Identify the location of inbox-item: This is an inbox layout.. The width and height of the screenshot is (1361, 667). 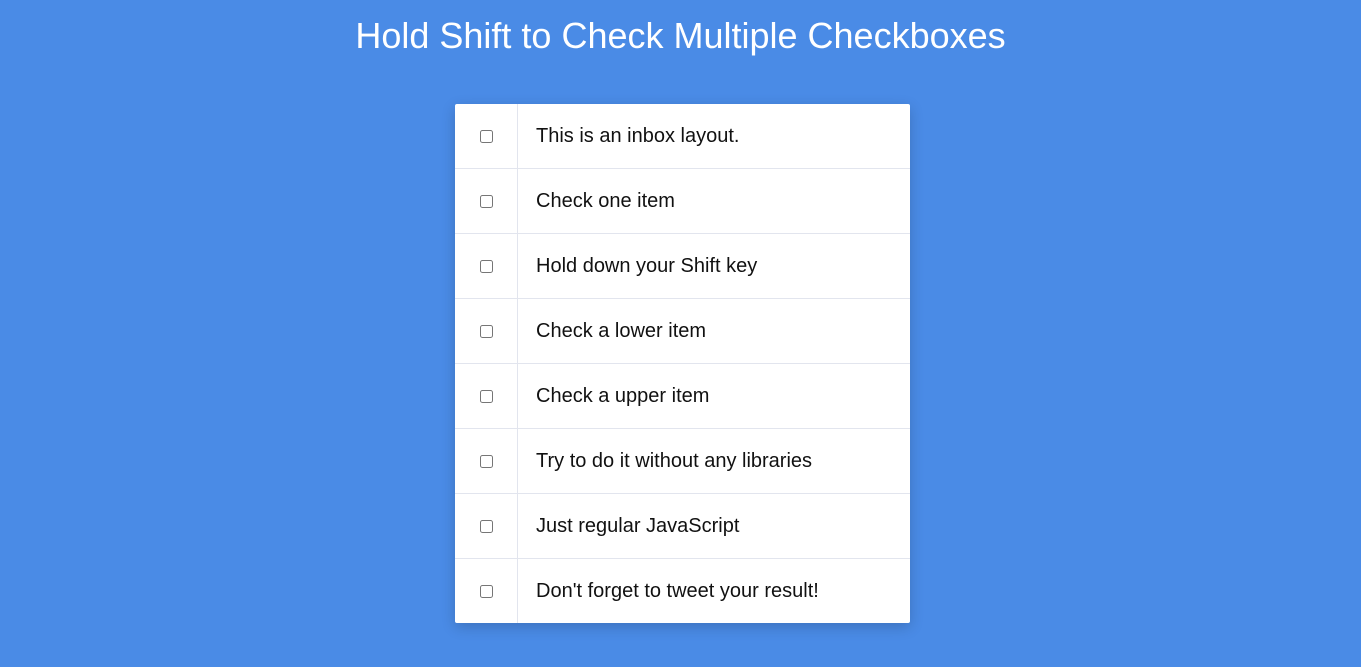
(682, 136).